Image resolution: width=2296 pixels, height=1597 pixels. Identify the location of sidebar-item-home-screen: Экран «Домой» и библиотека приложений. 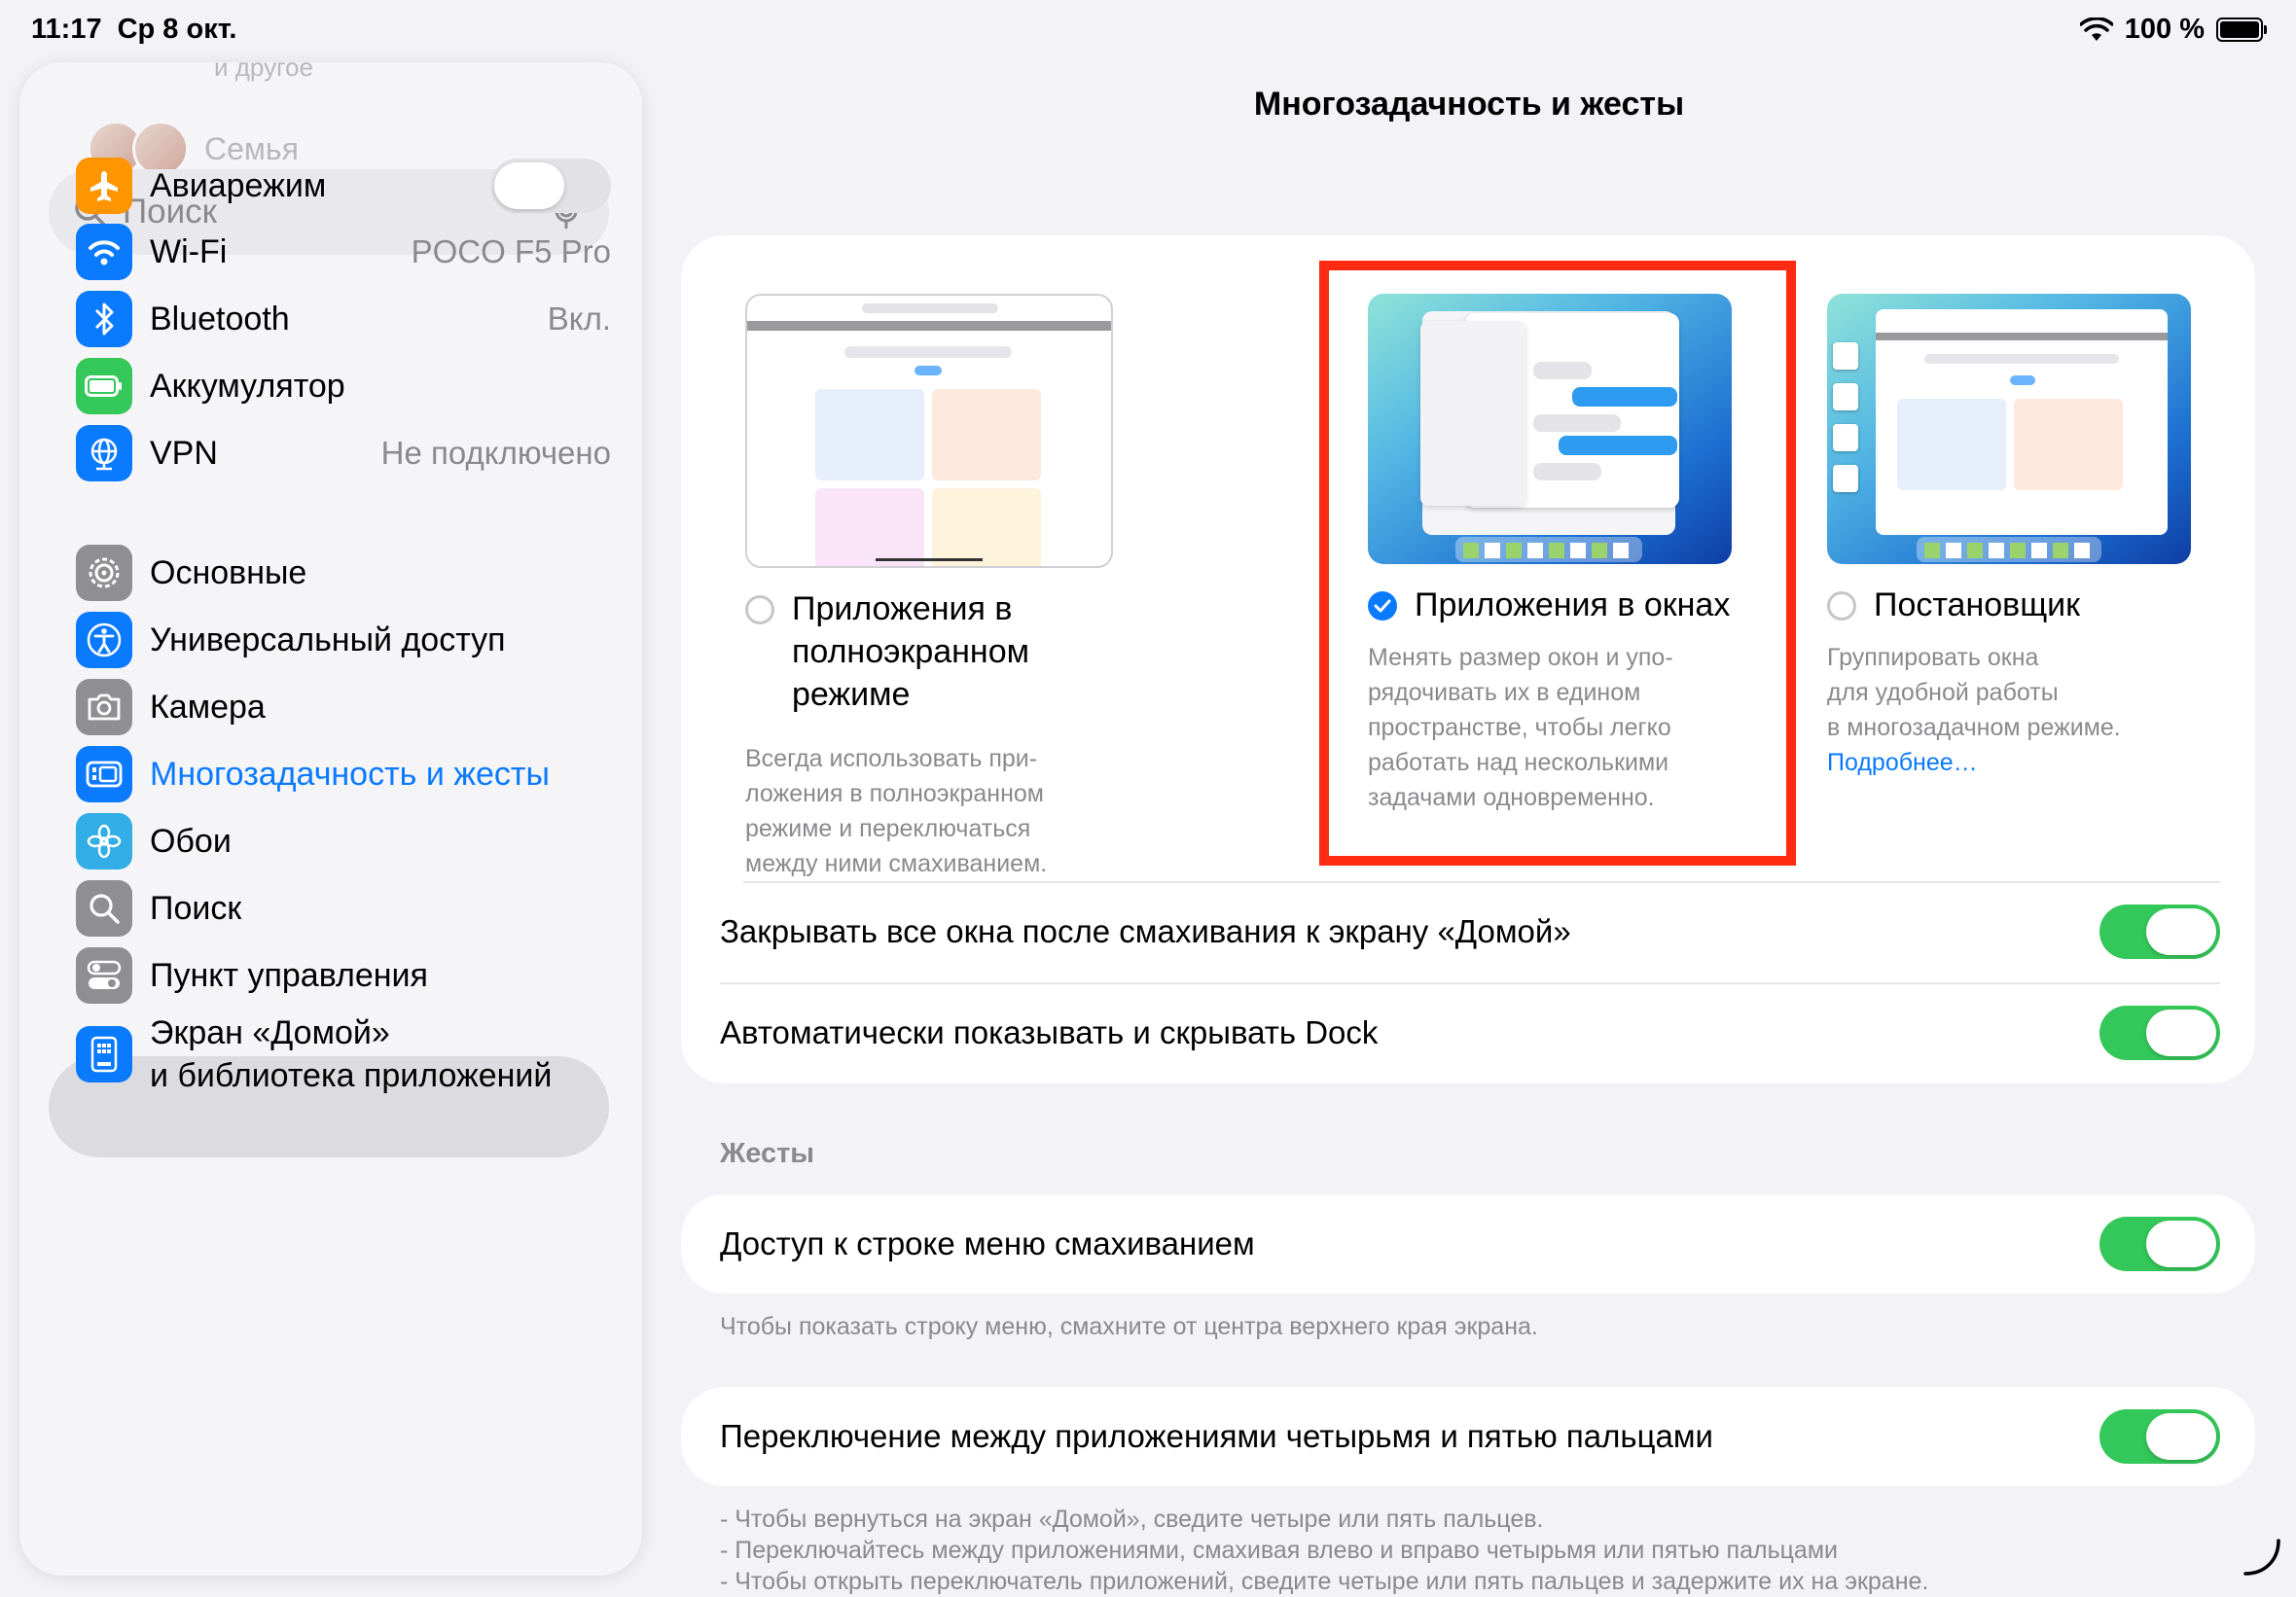
(343, 1054).